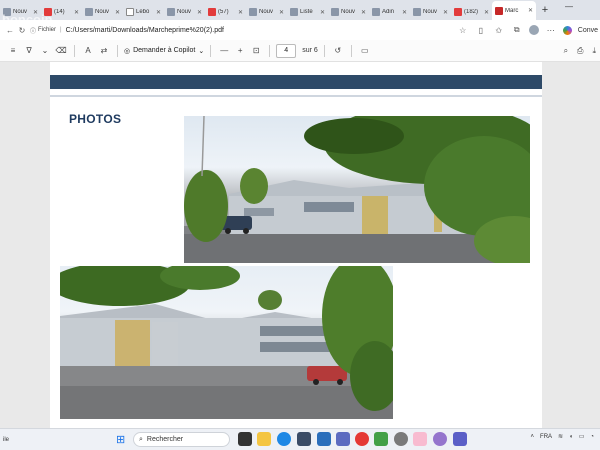  I want to click on favorite-star-icon: ☆, so click(463, 30).